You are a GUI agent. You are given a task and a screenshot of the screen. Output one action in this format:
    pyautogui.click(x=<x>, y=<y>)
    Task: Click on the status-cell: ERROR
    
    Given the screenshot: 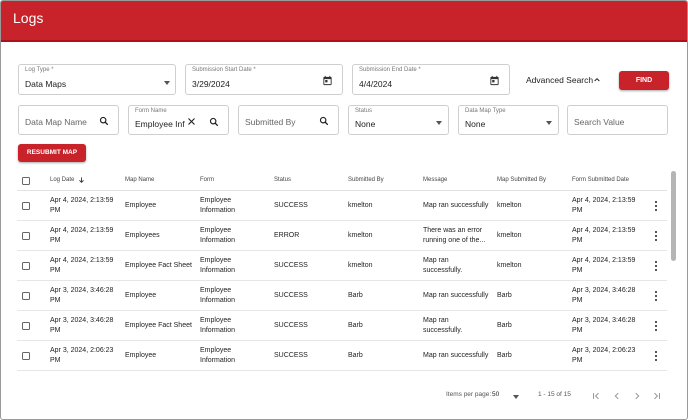 What is the action you would take?
    pyautogui.click(x=287, y=235)
    